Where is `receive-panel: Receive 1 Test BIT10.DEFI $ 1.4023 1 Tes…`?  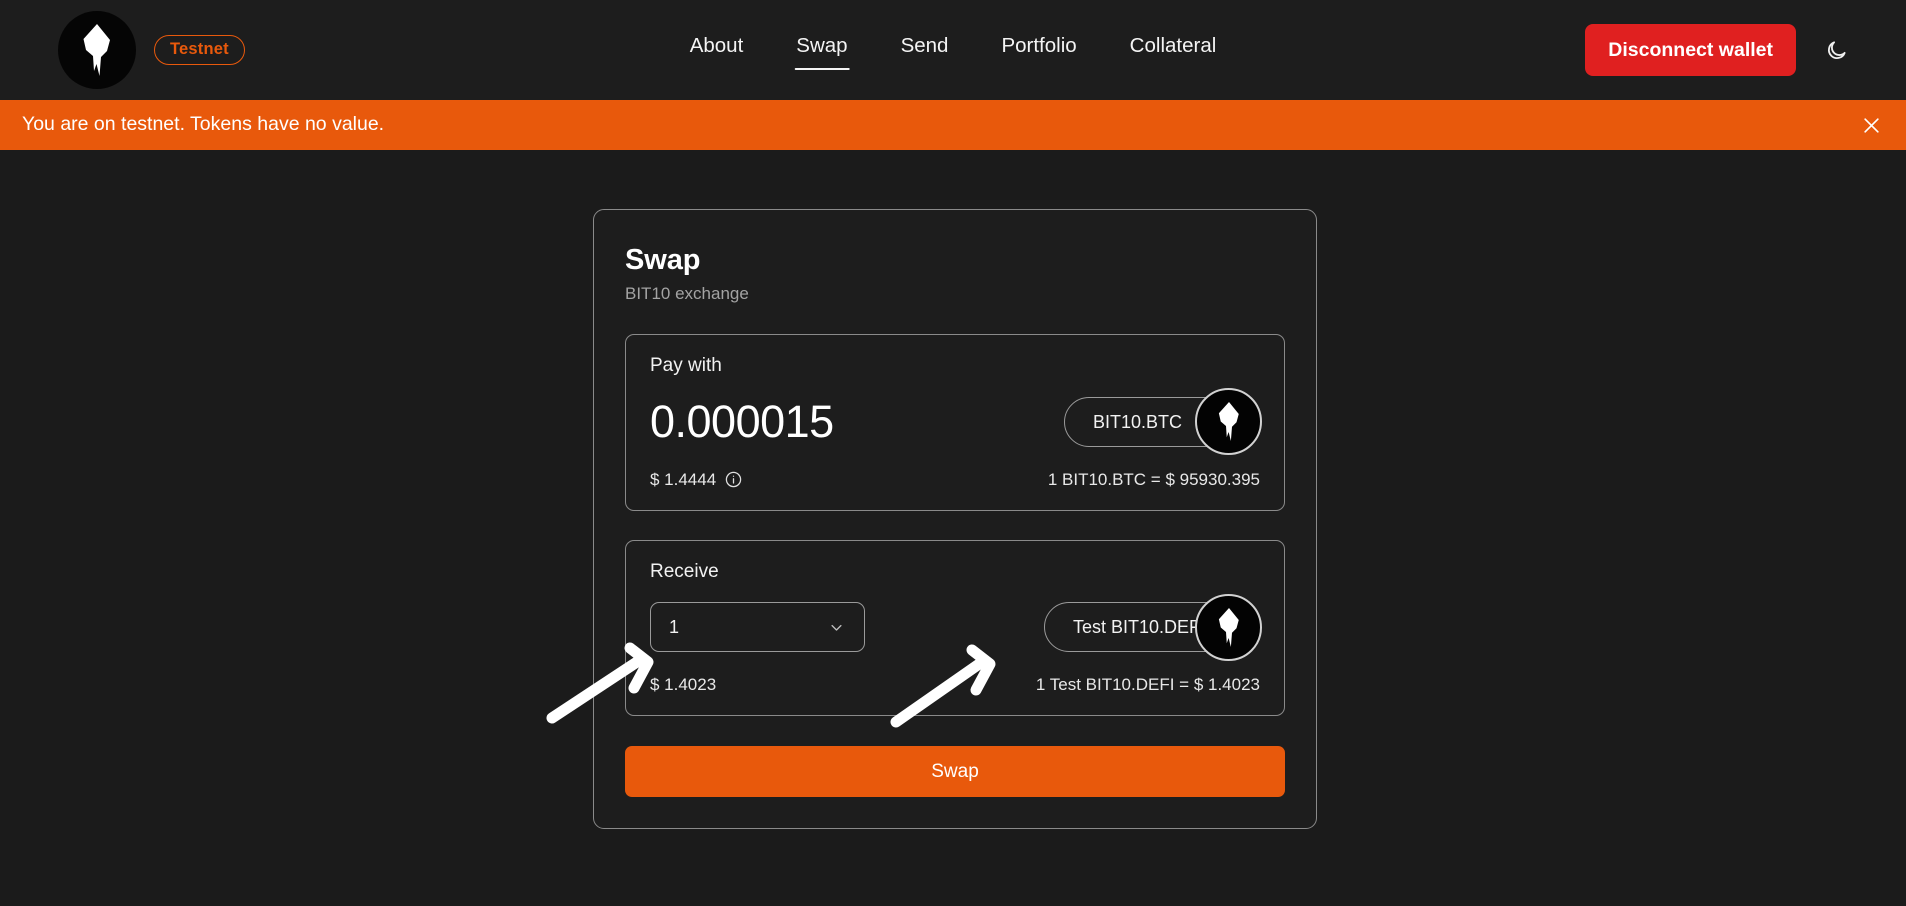
receive-panel: Receive 1 Test BIT10.DEFI $ 1.4023 1 Tes… is located at coordinates (955, 628).